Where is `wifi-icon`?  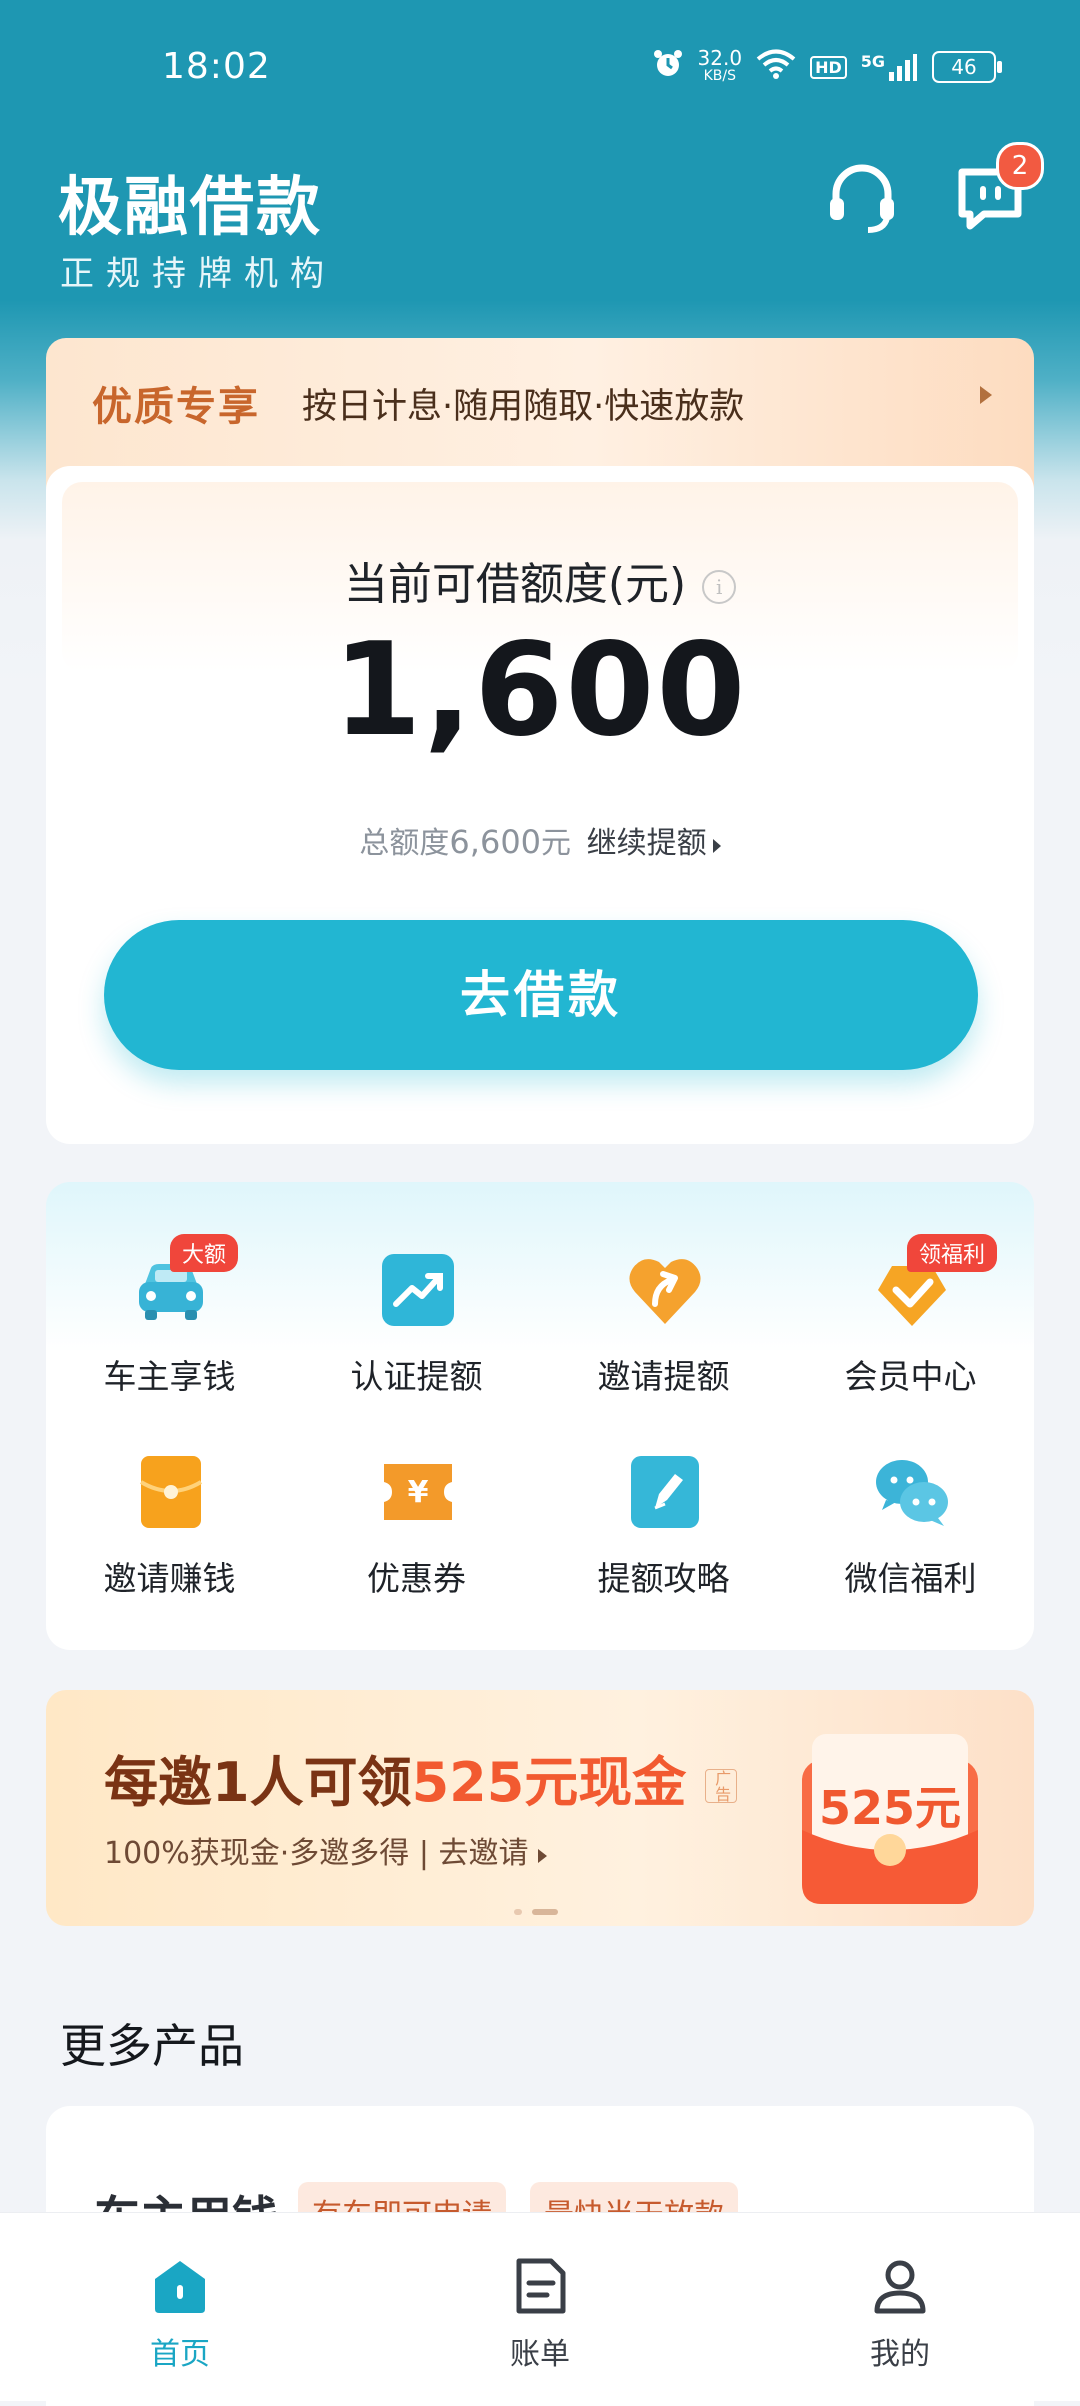 wifi-icon is located at coordinates (776, 67).